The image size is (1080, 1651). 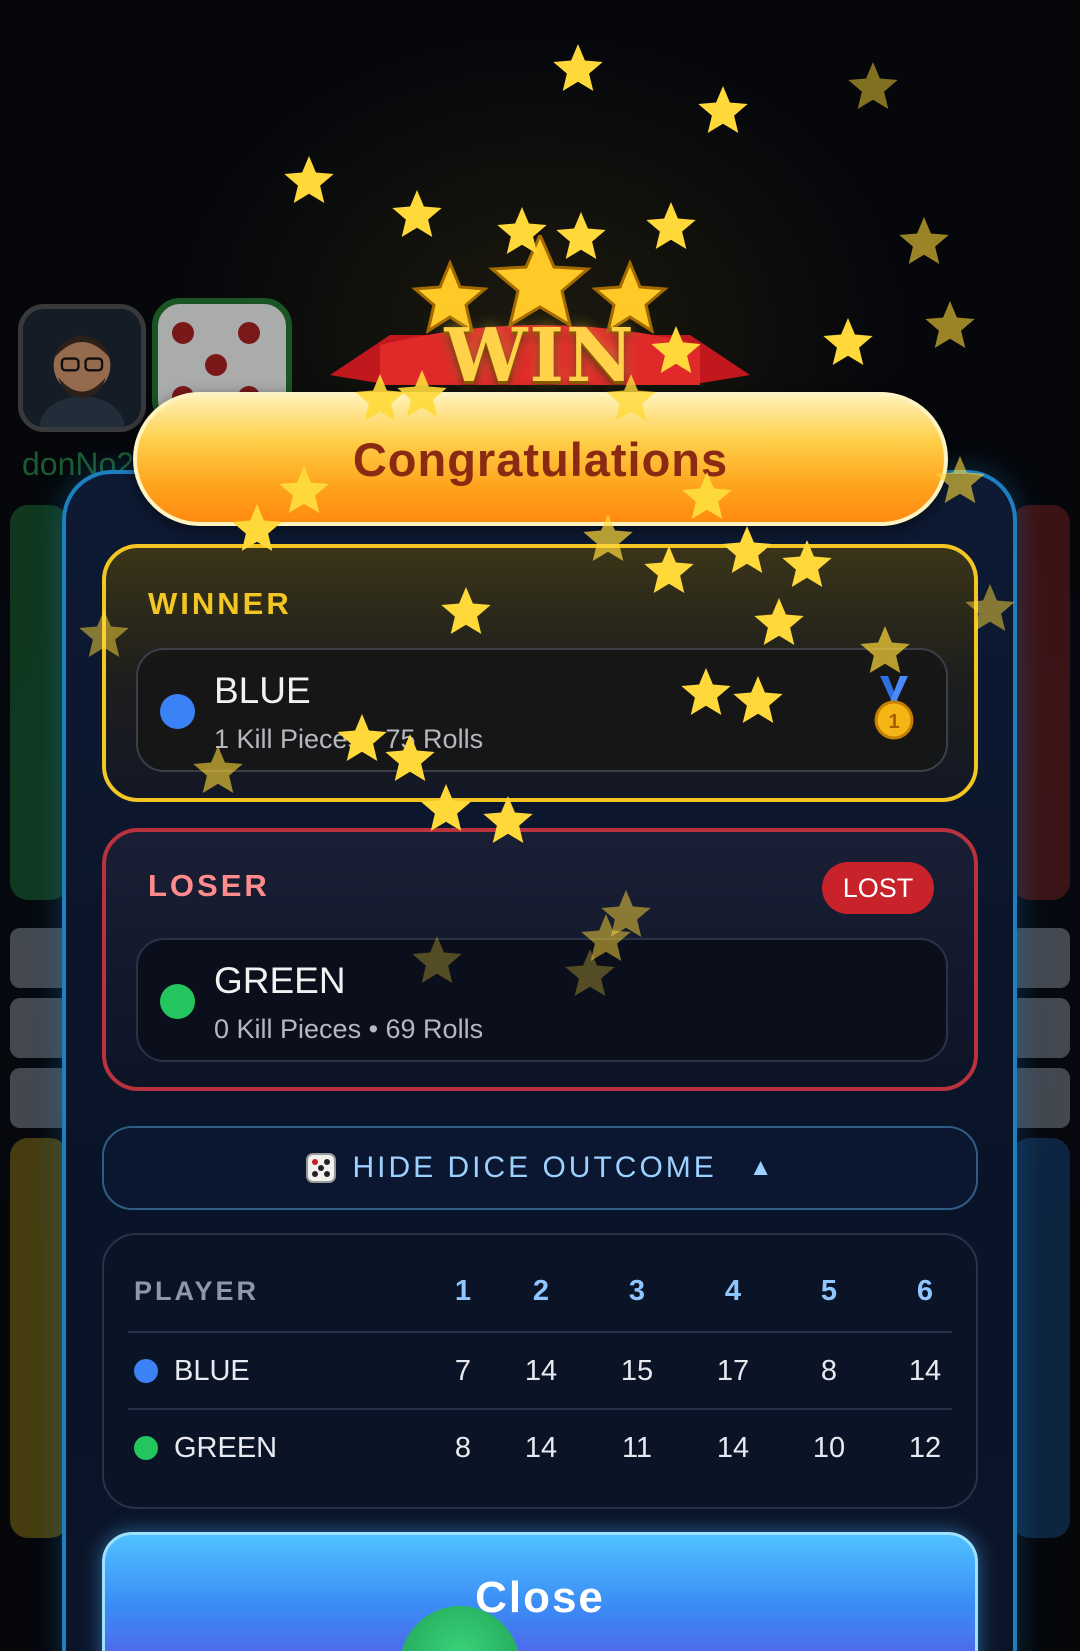 What do you see at coordinates (925, 1290) in the screenshot?
I see `header-face-6: 6` at bounding box center [925, 1290].